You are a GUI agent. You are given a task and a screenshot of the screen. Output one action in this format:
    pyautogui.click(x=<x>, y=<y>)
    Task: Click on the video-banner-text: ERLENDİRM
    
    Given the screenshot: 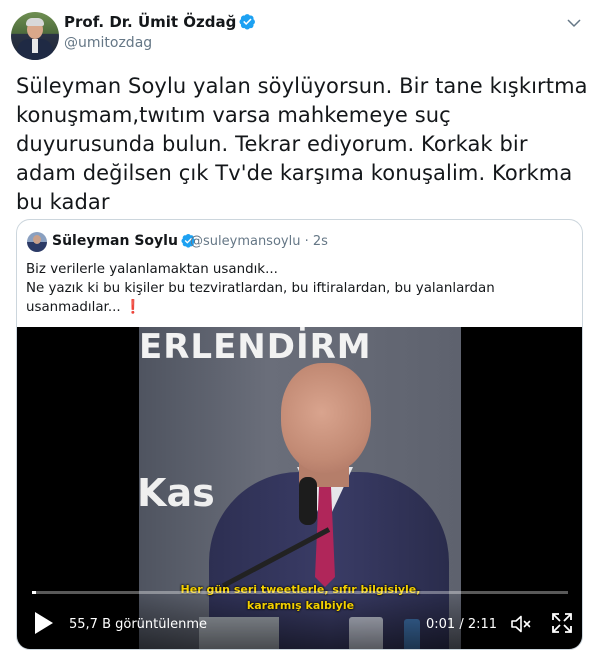 What is the action you would take?
    pyautogui.click(x=255, y=347)
    